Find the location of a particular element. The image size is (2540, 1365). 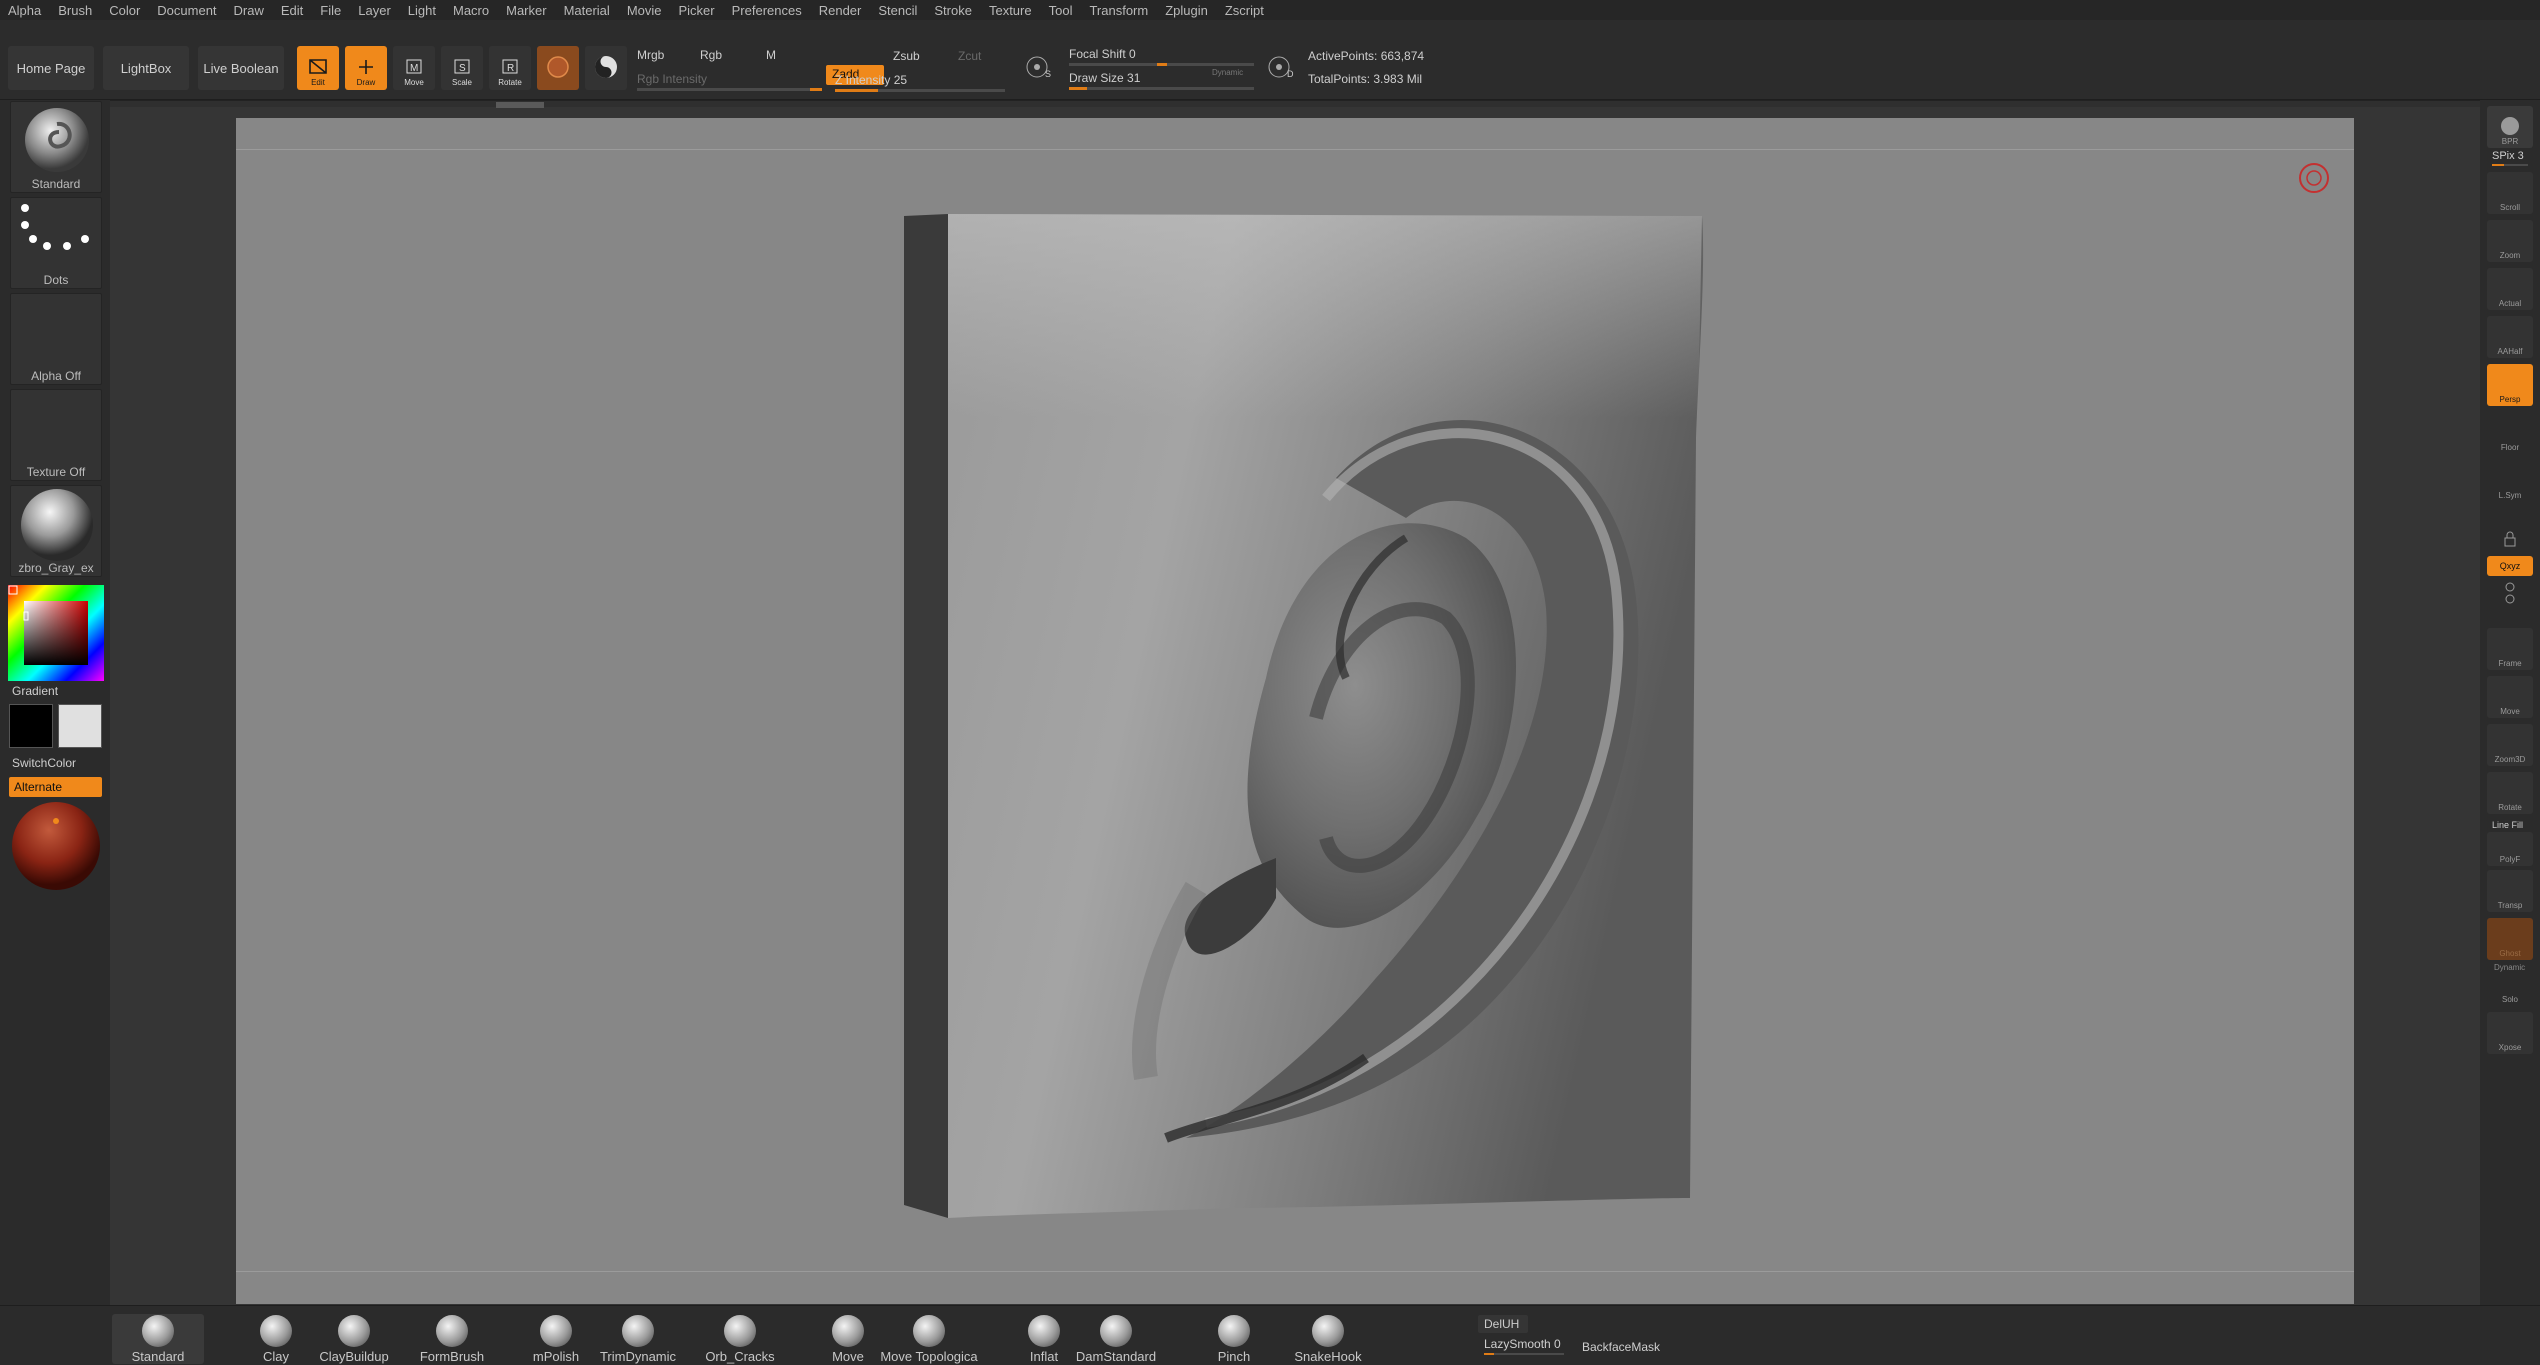

brush-pinch: Pinch is located at coordinates (1234, 1339).